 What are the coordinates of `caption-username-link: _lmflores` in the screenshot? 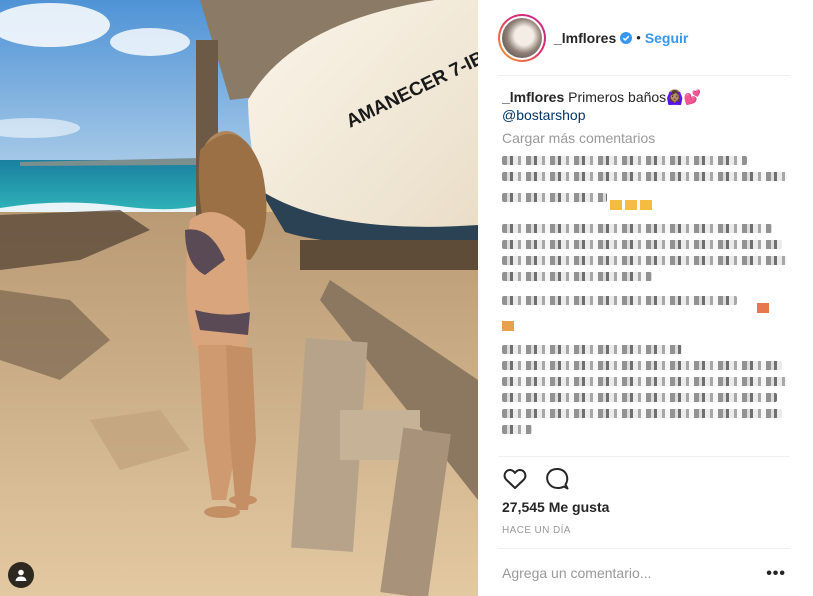 It's located at (533, 97).